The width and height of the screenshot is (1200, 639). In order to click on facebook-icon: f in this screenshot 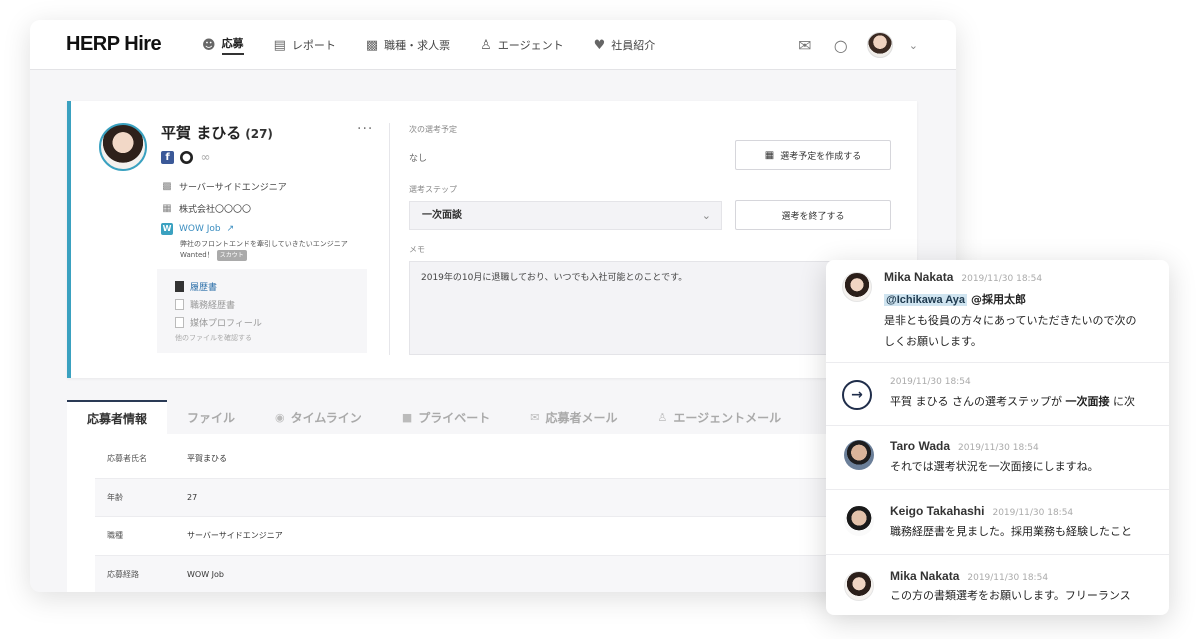, I will do `click(167, 157)`.